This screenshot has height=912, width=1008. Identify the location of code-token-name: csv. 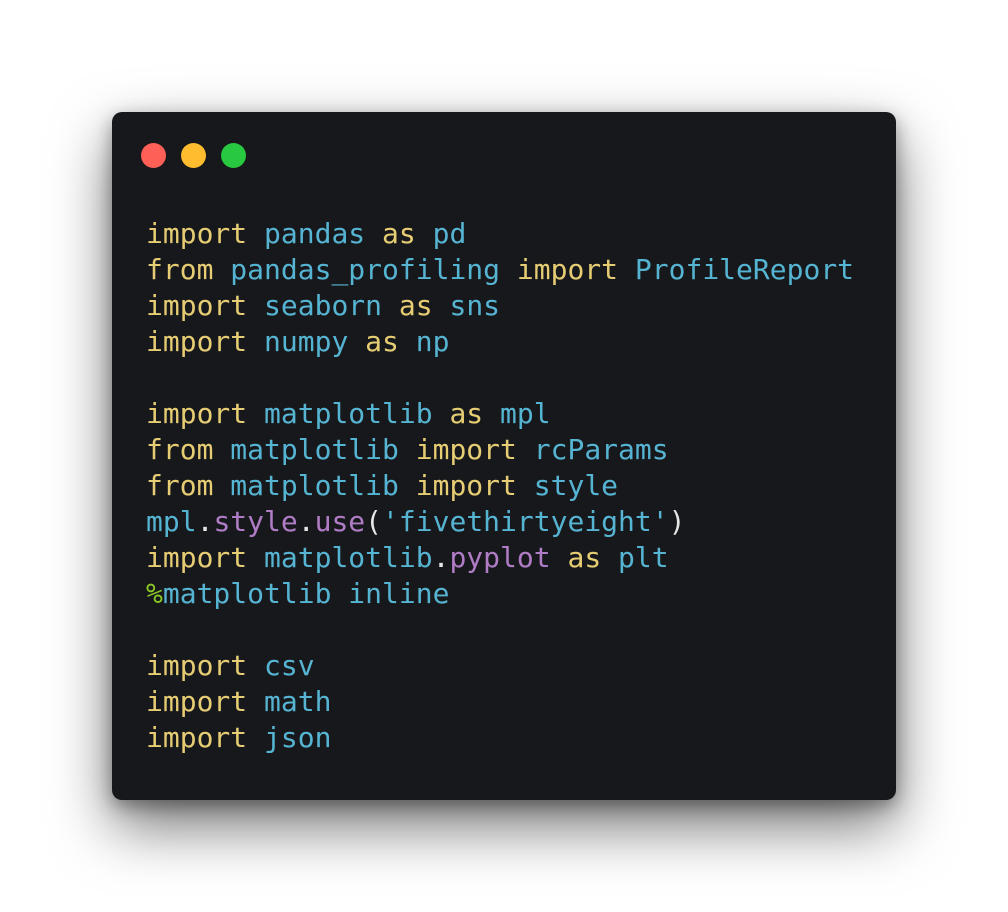
(289, 665).